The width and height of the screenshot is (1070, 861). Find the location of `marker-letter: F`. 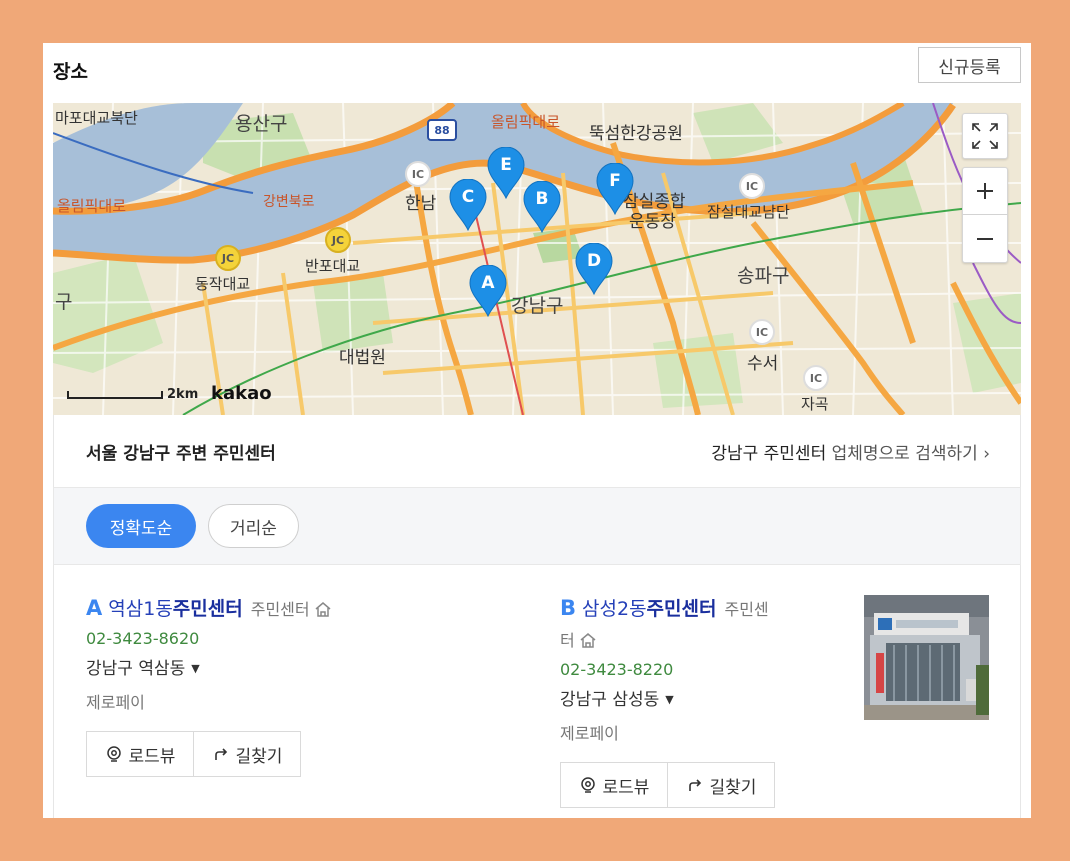

marker-letter: F is located at coordinates (615, 181).